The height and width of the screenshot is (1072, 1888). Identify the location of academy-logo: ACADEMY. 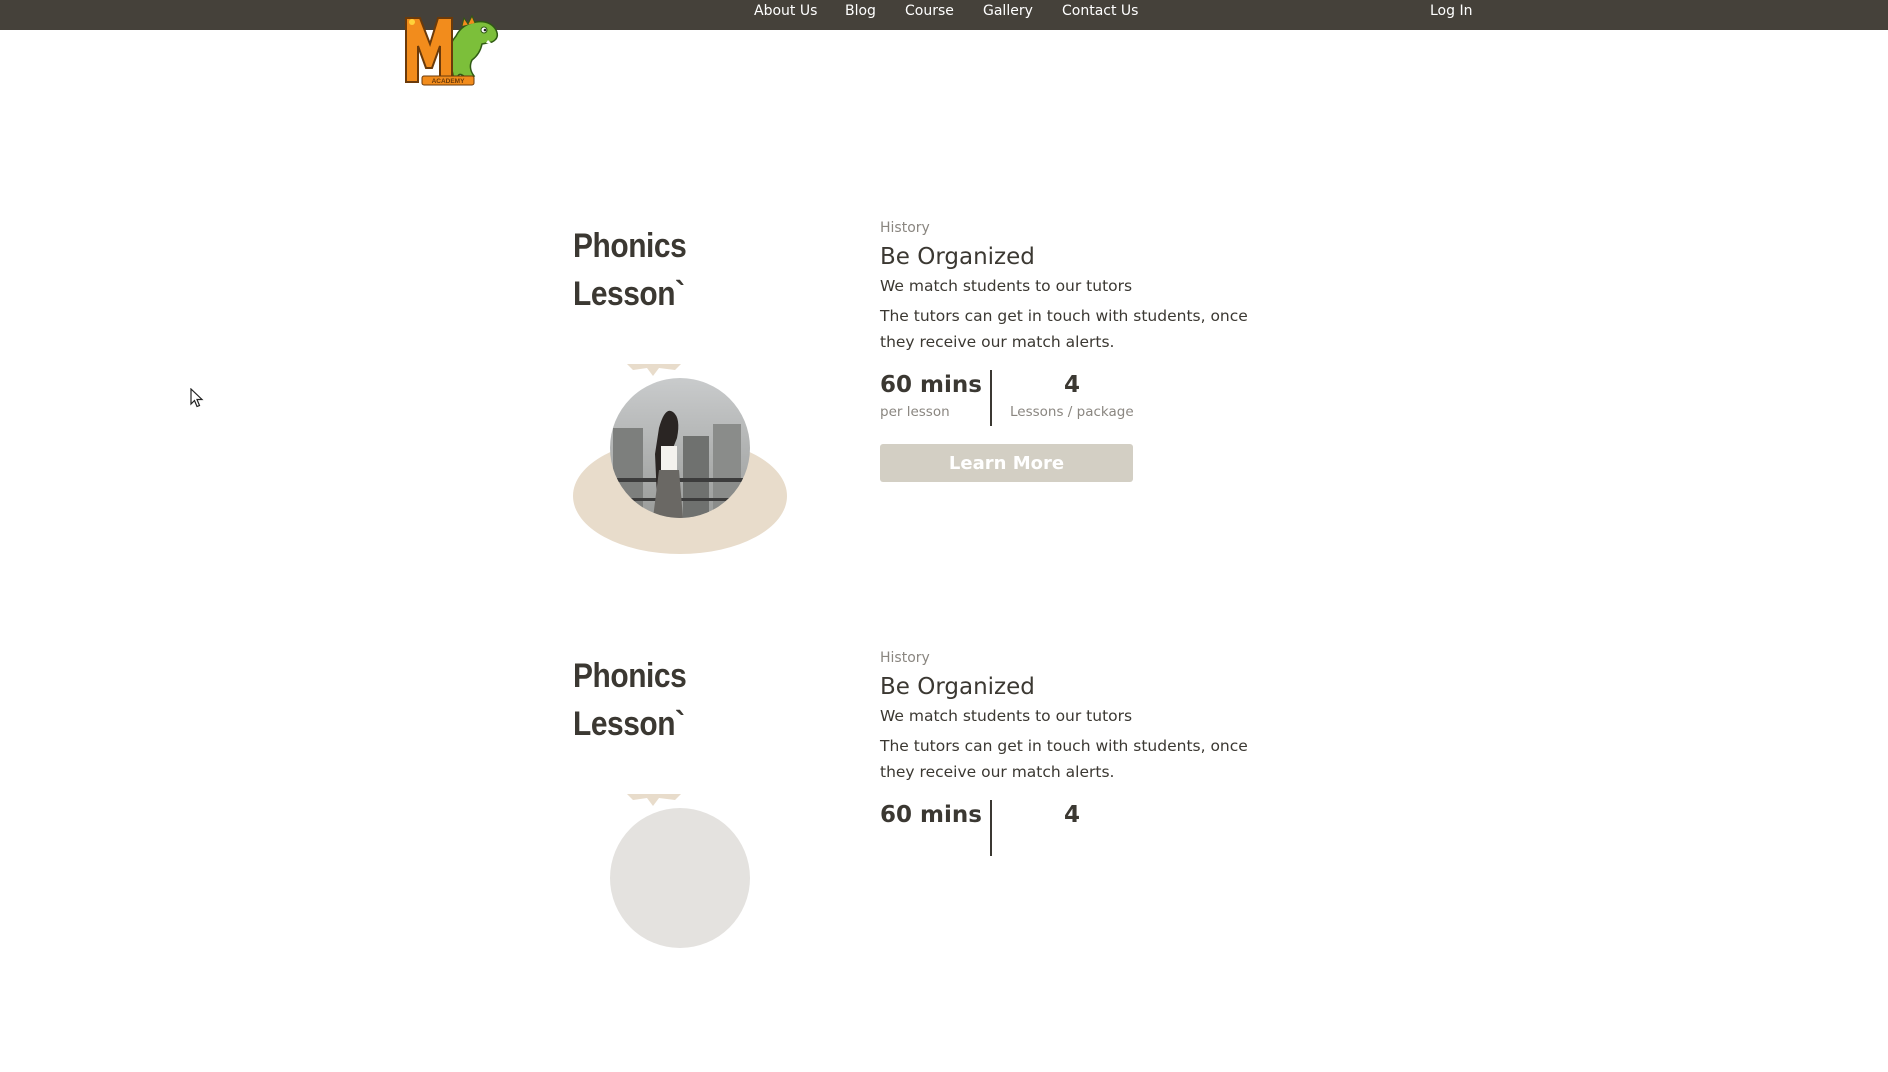
(452, 48).